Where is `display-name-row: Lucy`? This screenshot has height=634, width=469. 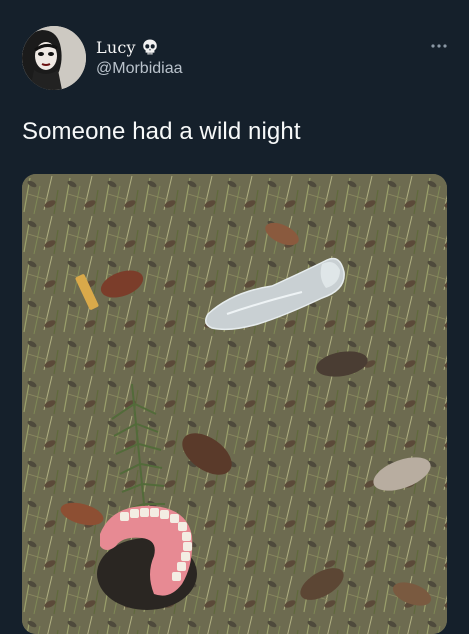
display-name-row: Lucy is located at coordinates (139, 47).